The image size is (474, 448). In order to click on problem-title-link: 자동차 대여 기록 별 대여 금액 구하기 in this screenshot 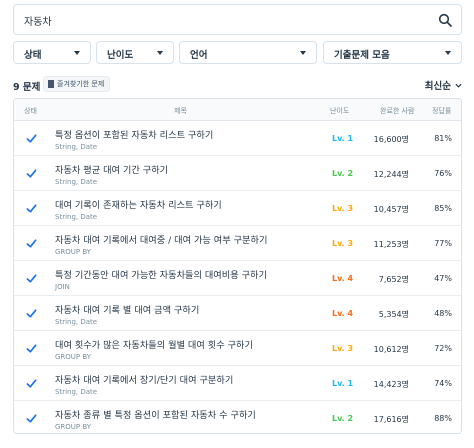, I will do `click(127, 309)`.